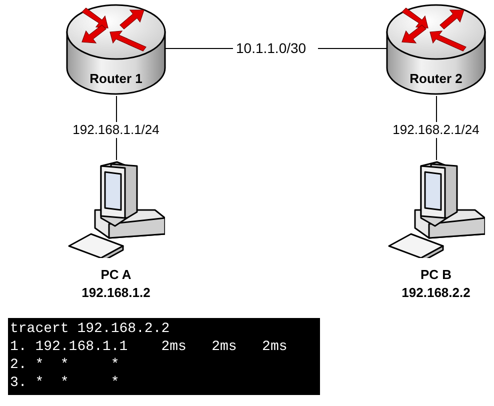 Image resolution: width=494 pixels, height=406 pixels. What do you see at coordinates (271, 48) in the screenshot?
I see `link-subnet-label: 10.1.1.0/30` at bounding box center [271, 48].